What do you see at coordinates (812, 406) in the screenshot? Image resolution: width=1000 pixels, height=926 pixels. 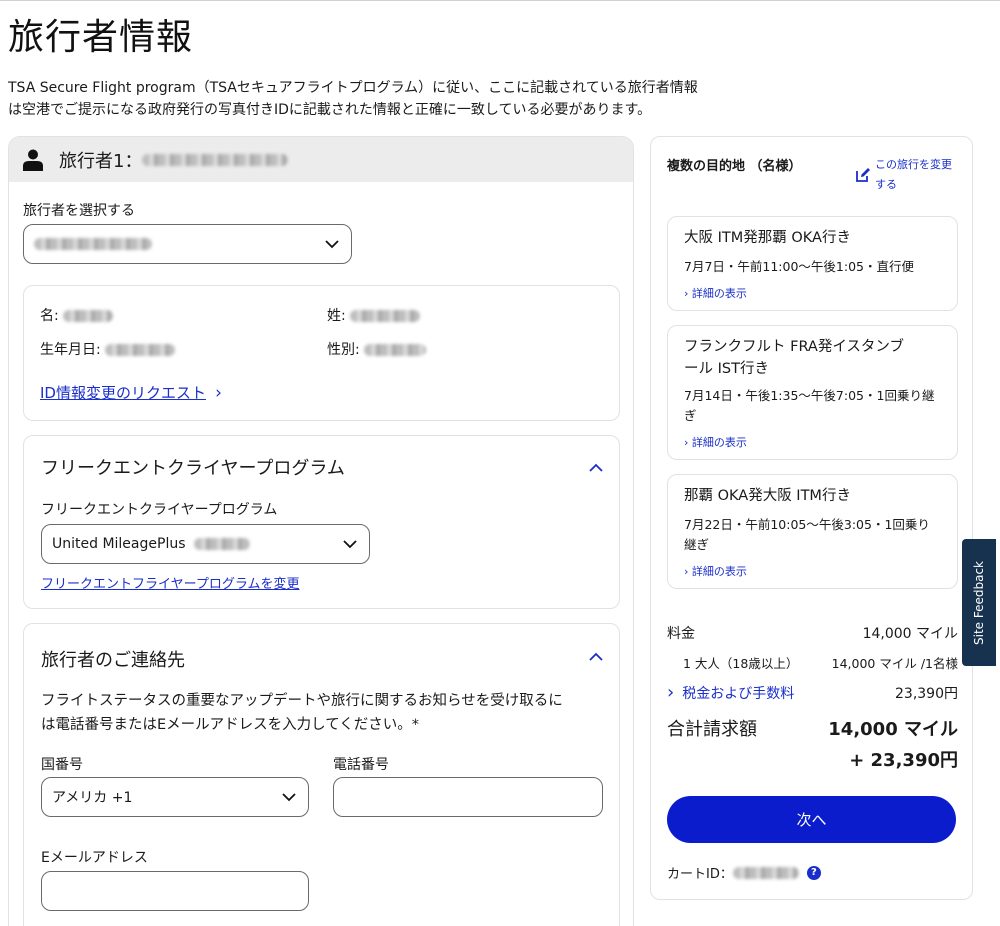 I see `segment-time: 7月14日・午後1:35～午後7:05・1回乗り継 ぎ` at bounding box center [812, 406].